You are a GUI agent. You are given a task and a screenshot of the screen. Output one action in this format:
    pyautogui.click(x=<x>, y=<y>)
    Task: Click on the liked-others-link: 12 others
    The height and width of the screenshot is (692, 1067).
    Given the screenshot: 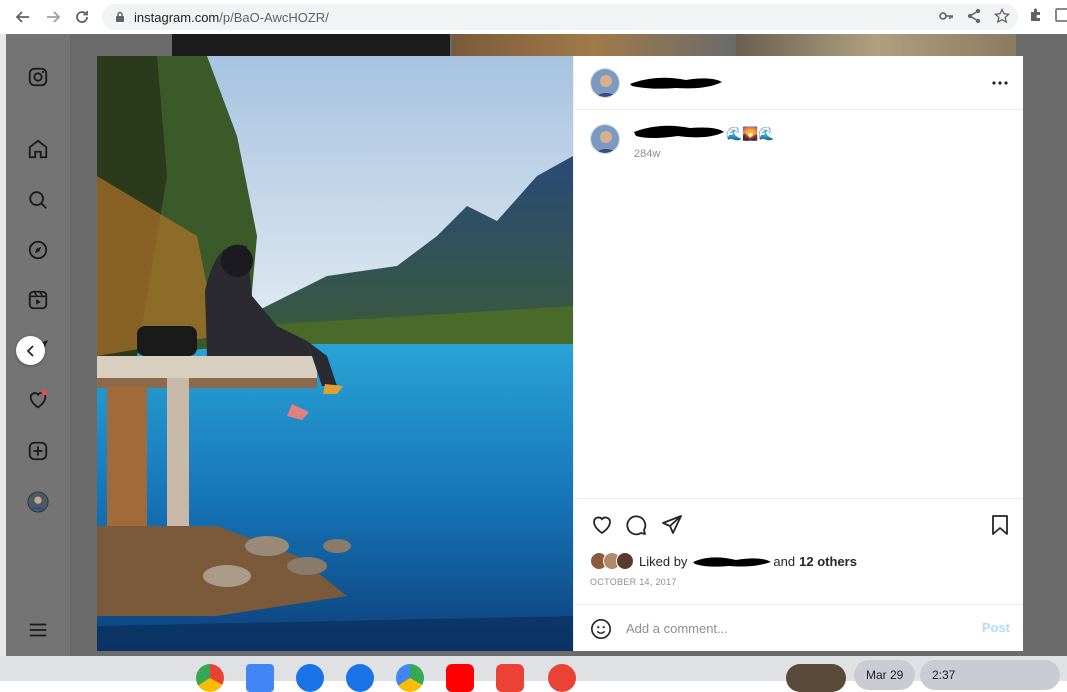 What is the action you would take?
    pyautogui.click(x=828, y=561)
    